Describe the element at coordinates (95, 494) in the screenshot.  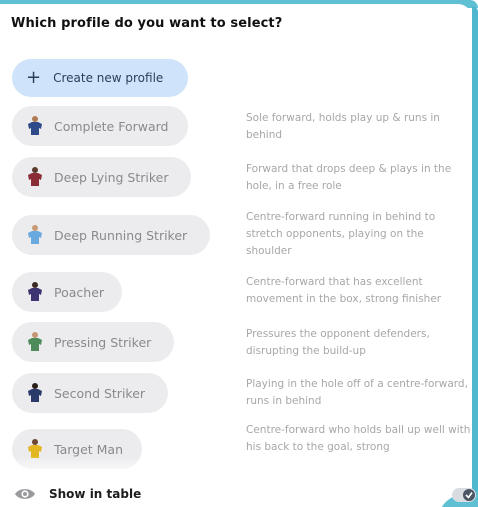
I see `show-in-table-label: Show in table` at that location.